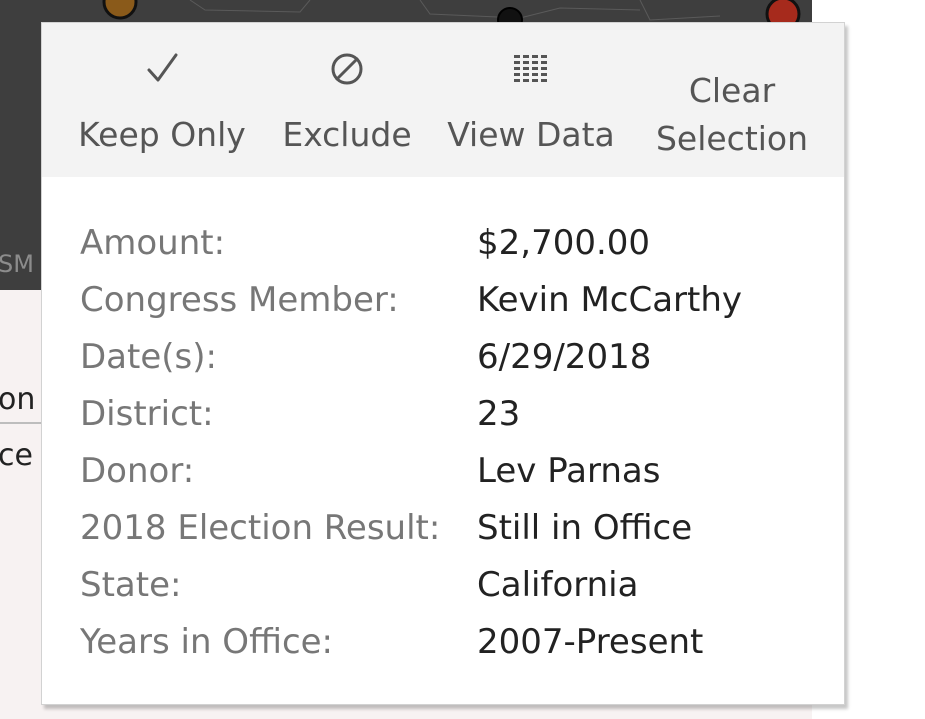  Describe the element at coordinates (732, 114) in the screenshot. I see `clear-selection-label: Clear Selection` at that location.